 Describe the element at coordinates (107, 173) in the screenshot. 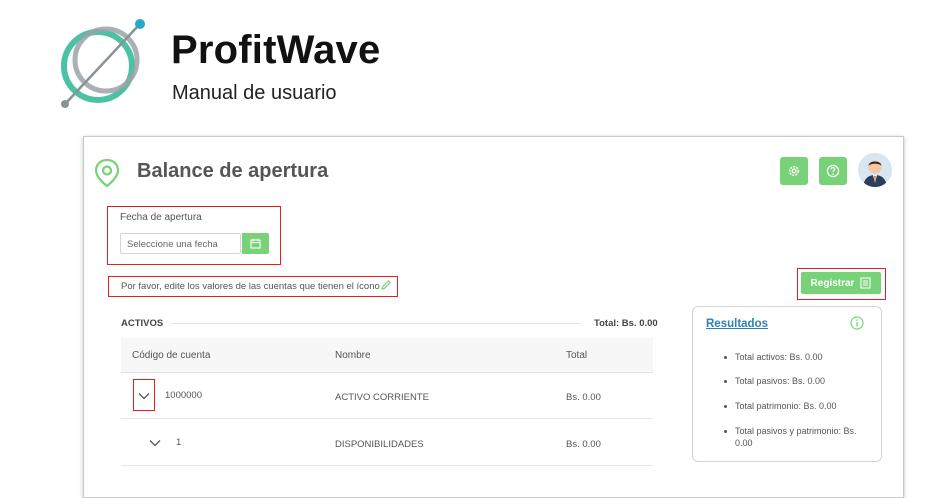

I see `location-pin-icon` at that location.